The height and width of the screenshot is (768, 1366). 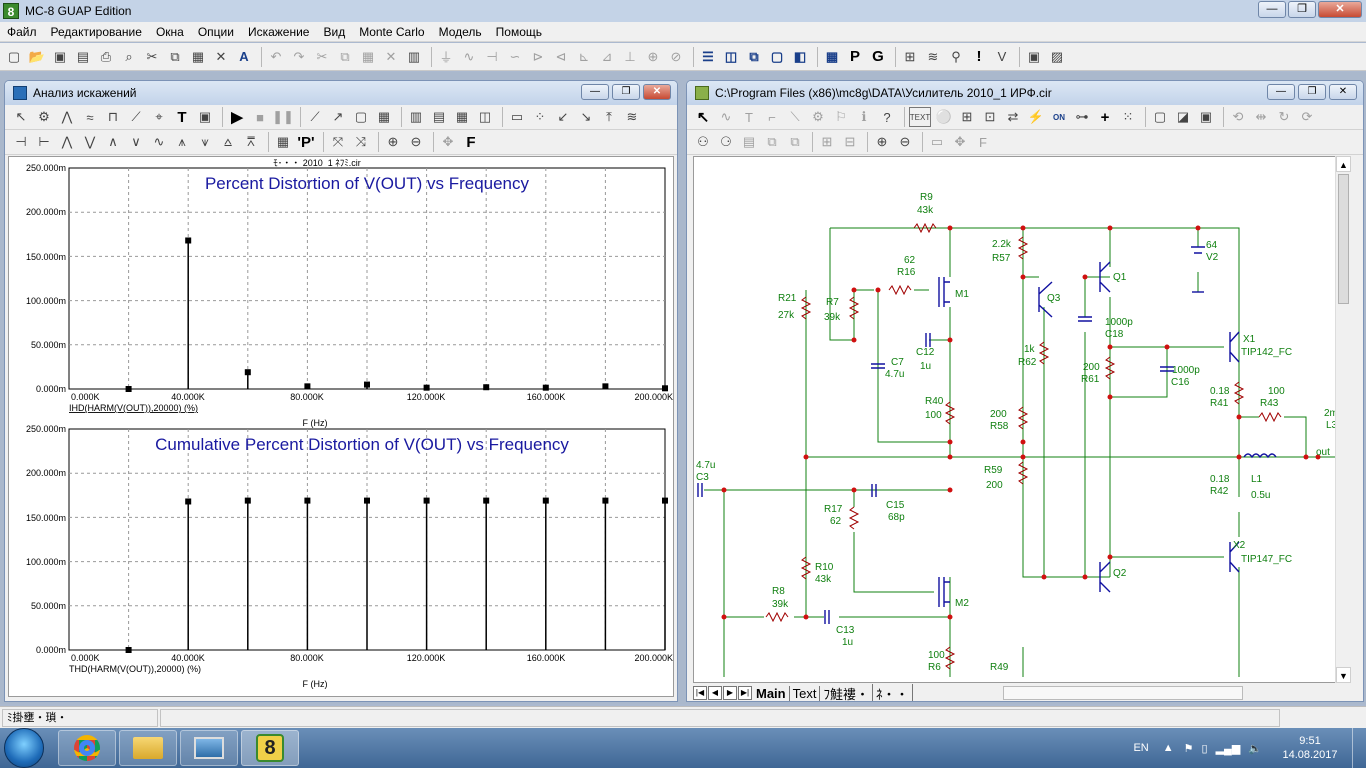 I want to click on inflection-icon: ∿, so click(x=159, y=142).